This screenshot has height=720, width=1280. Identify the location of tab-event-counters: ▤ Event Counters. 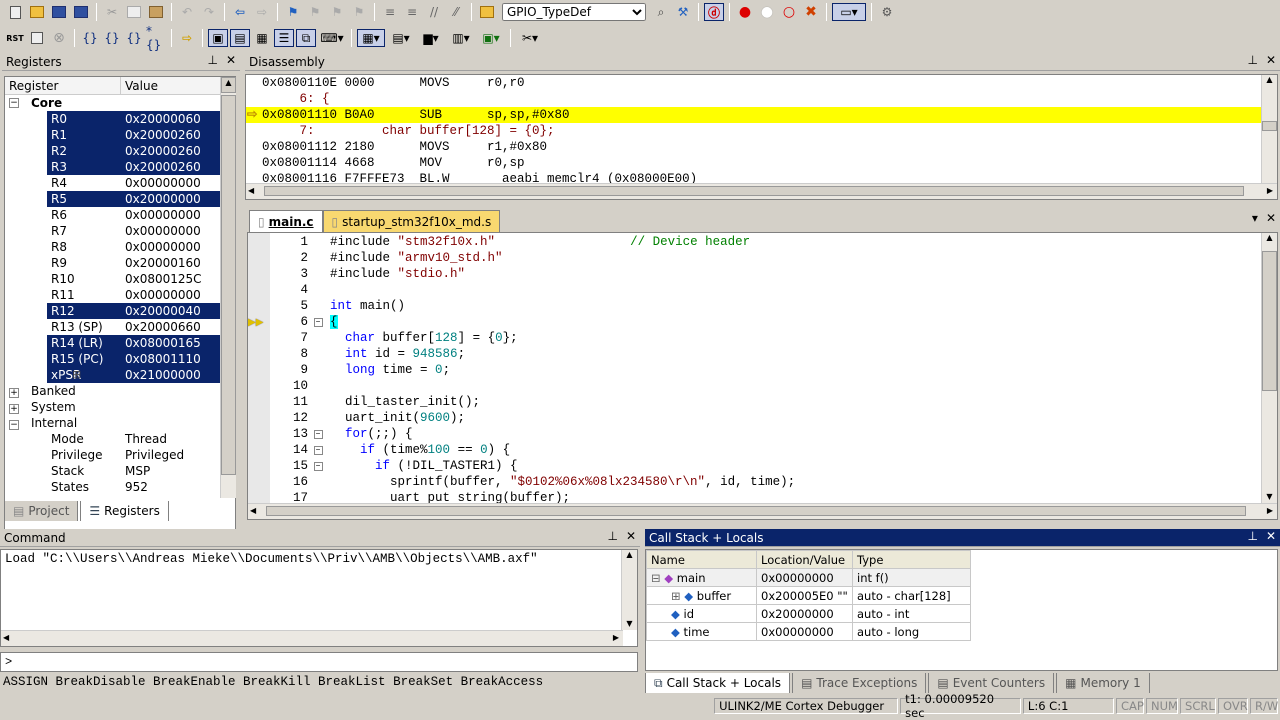
(991, 683).